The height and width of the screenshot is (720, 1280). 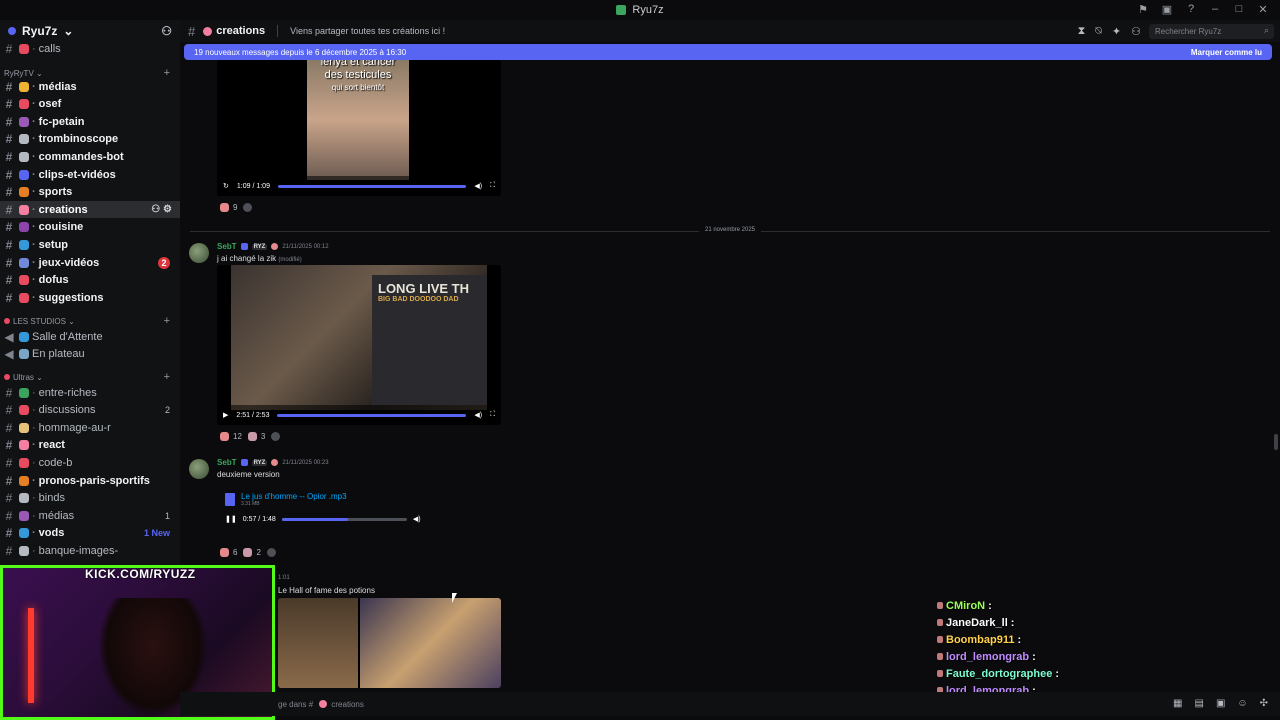 I want to click on reaction-pill: 3, so click(x=256, y=436).